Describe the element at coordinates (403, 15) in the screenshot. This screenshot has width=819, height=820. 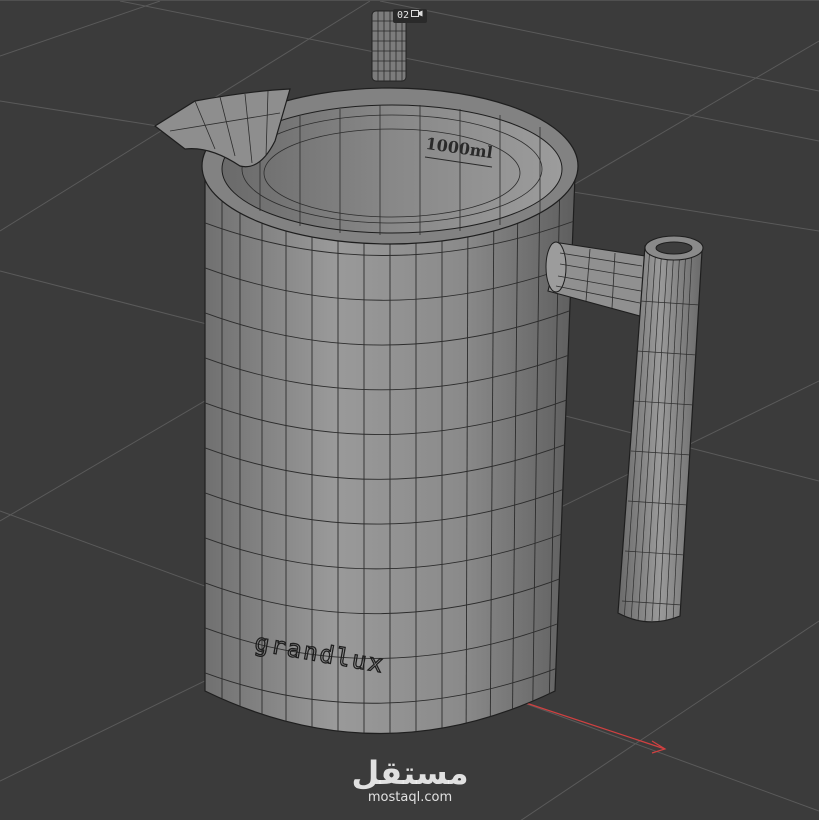
I see `camera-label: 02` at that location.